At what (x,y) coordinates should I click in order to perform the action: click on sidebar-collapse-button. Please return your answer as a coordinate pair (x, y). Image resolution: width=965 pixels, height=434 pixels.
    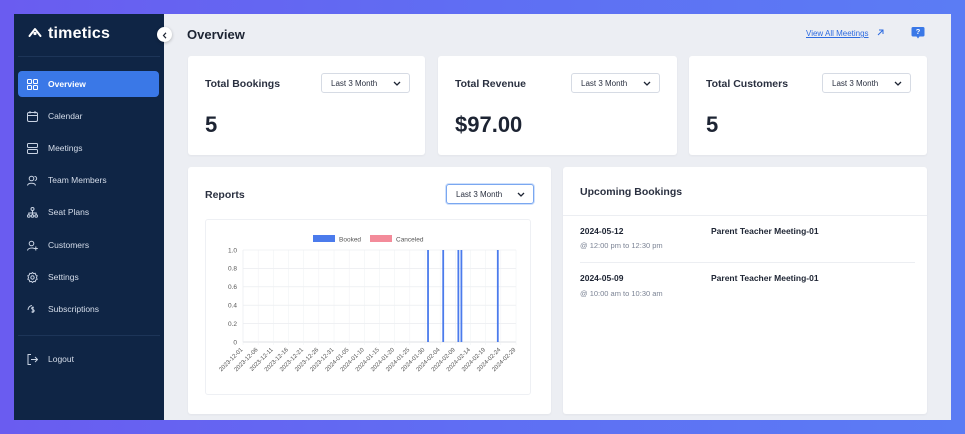
    Looking at the image, I should click on (164, 34).